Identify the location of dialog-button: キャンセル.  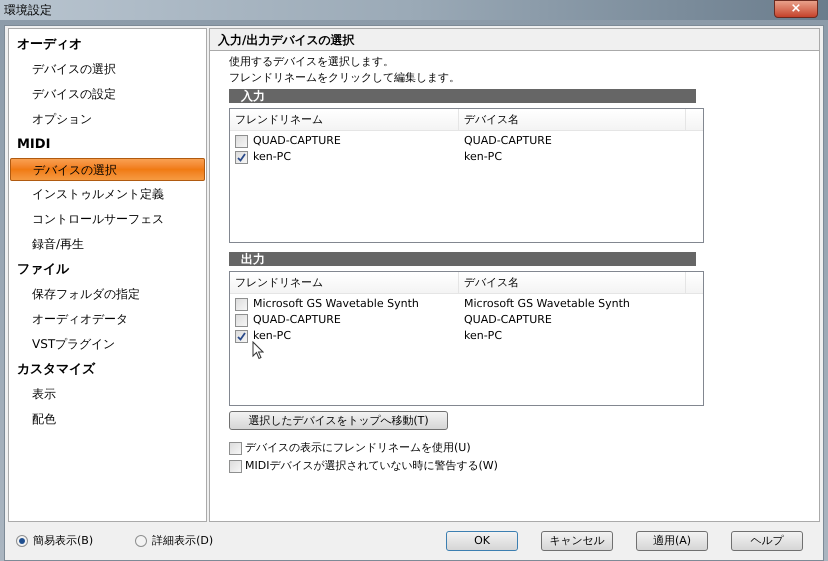
(577, 541).